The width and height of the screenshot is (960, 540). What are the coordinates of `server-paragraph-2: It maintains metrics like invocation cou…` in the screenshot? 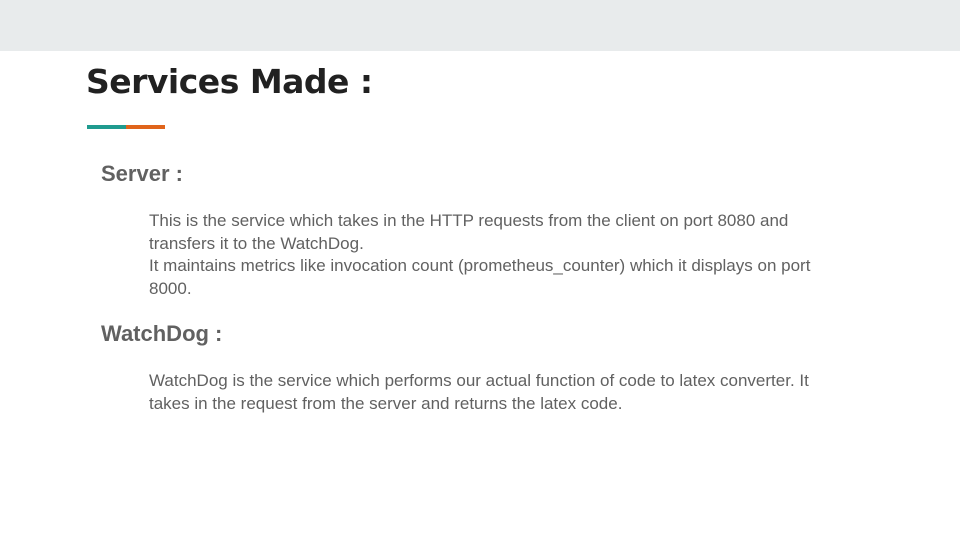 It's located at (480, 277).